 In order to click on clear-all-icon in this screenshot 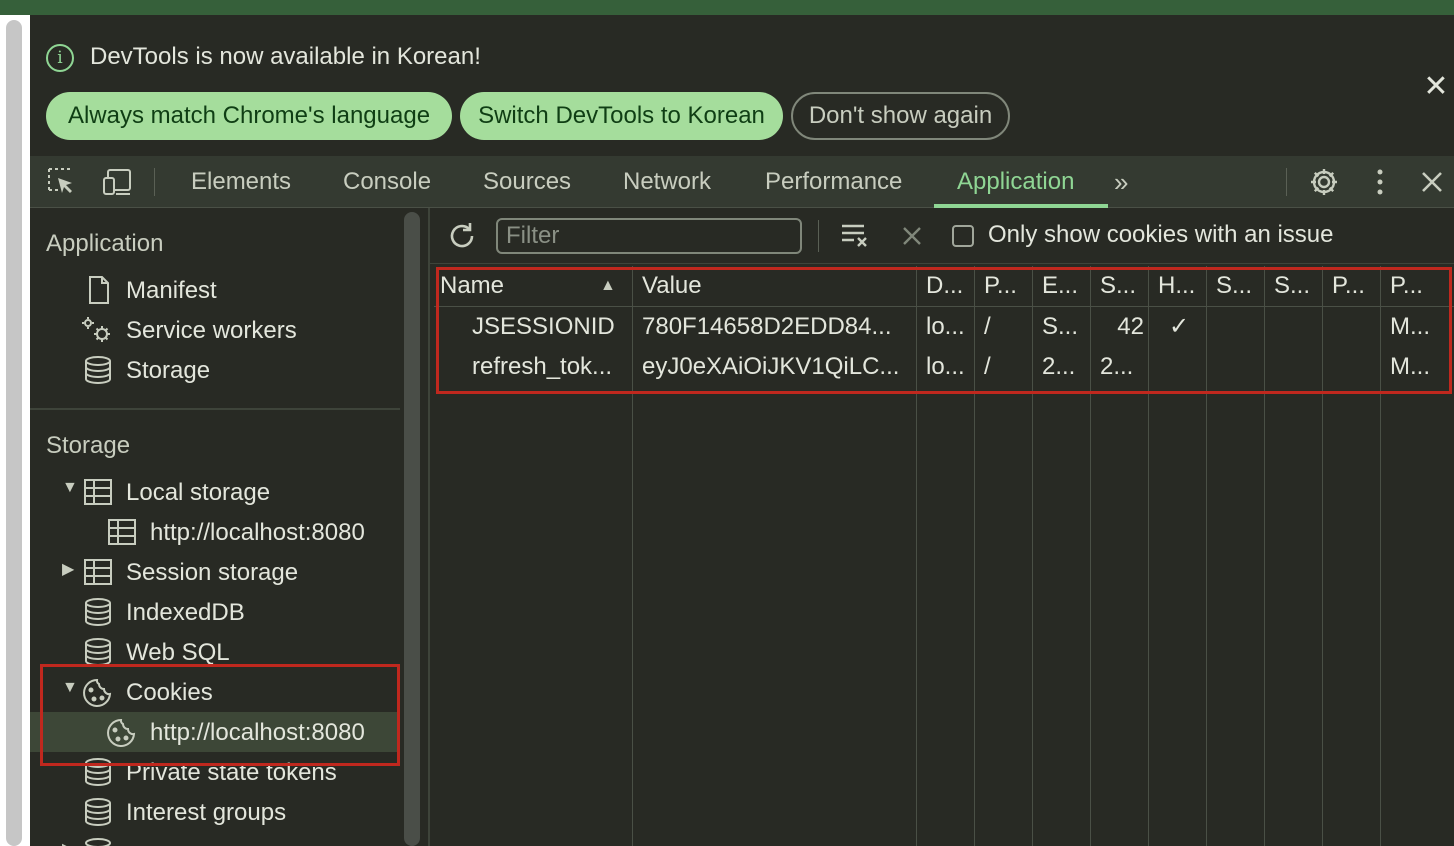, I will do `click(856, 236)`.